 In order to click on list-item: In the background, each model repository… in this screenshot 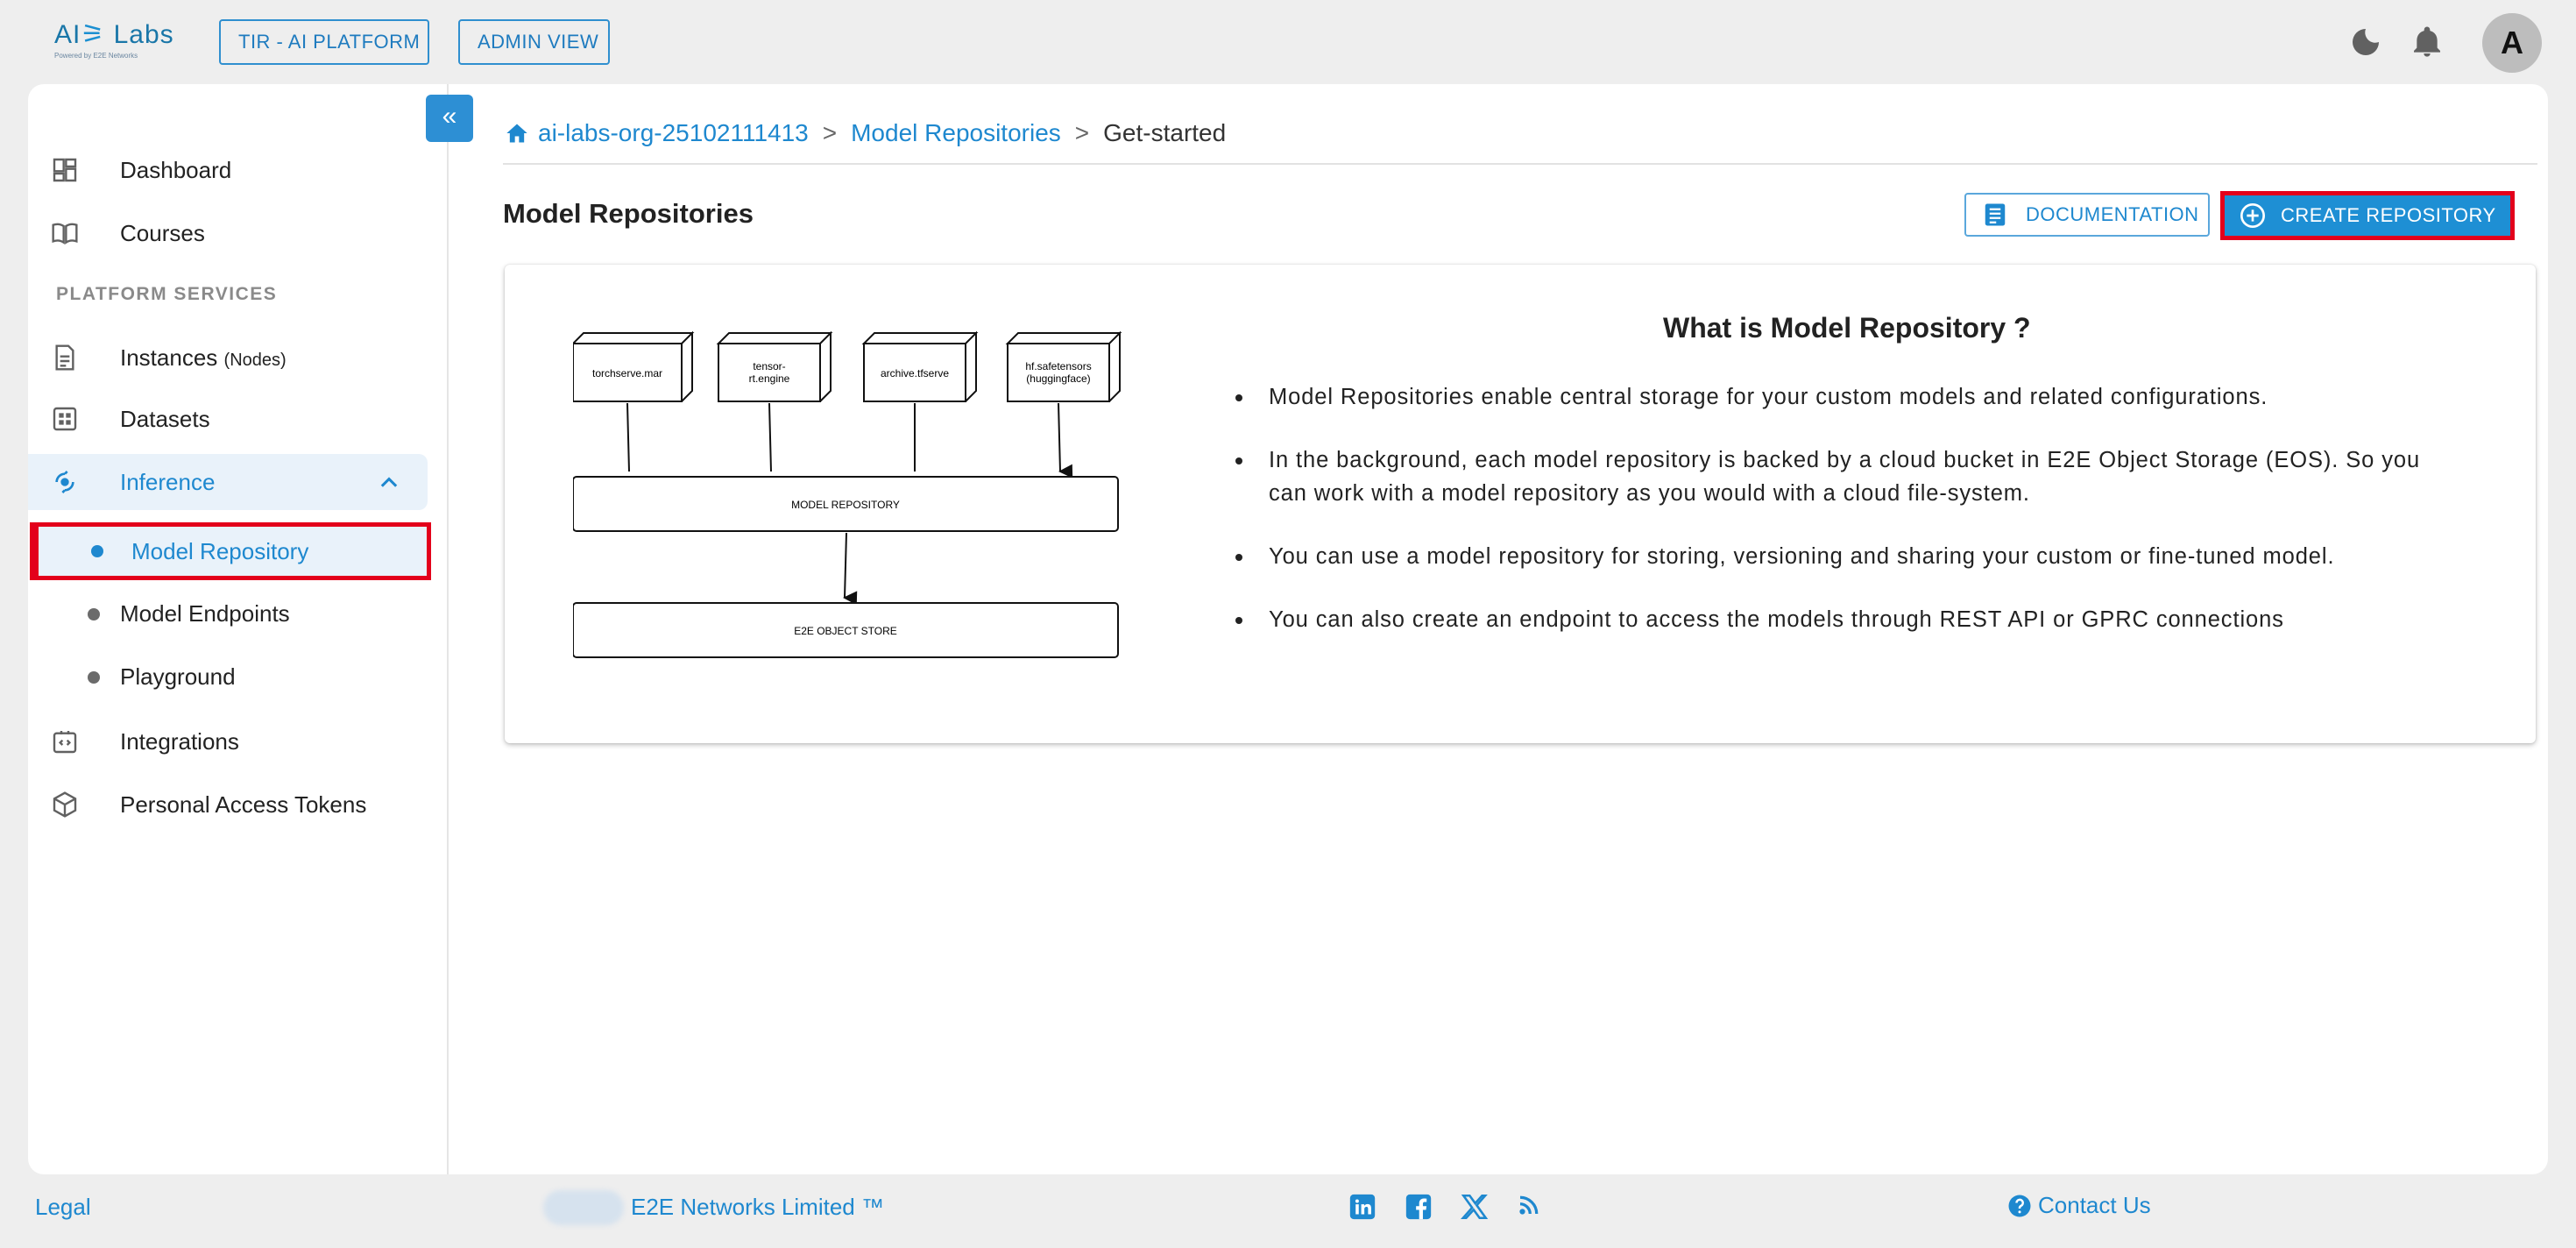, I will do `click(1847, 476)`.